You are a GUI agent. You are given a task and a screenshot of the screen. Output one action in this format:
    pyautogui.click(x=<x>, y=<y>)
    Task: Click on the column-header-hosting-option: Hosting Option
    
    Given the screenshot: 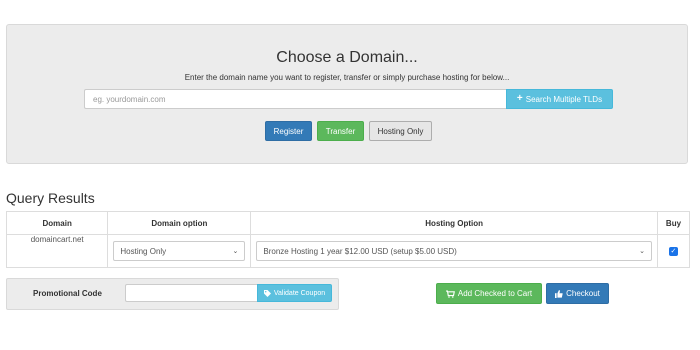 What is the action you would take?
    pyautogui.click(x=454, y=223)
    